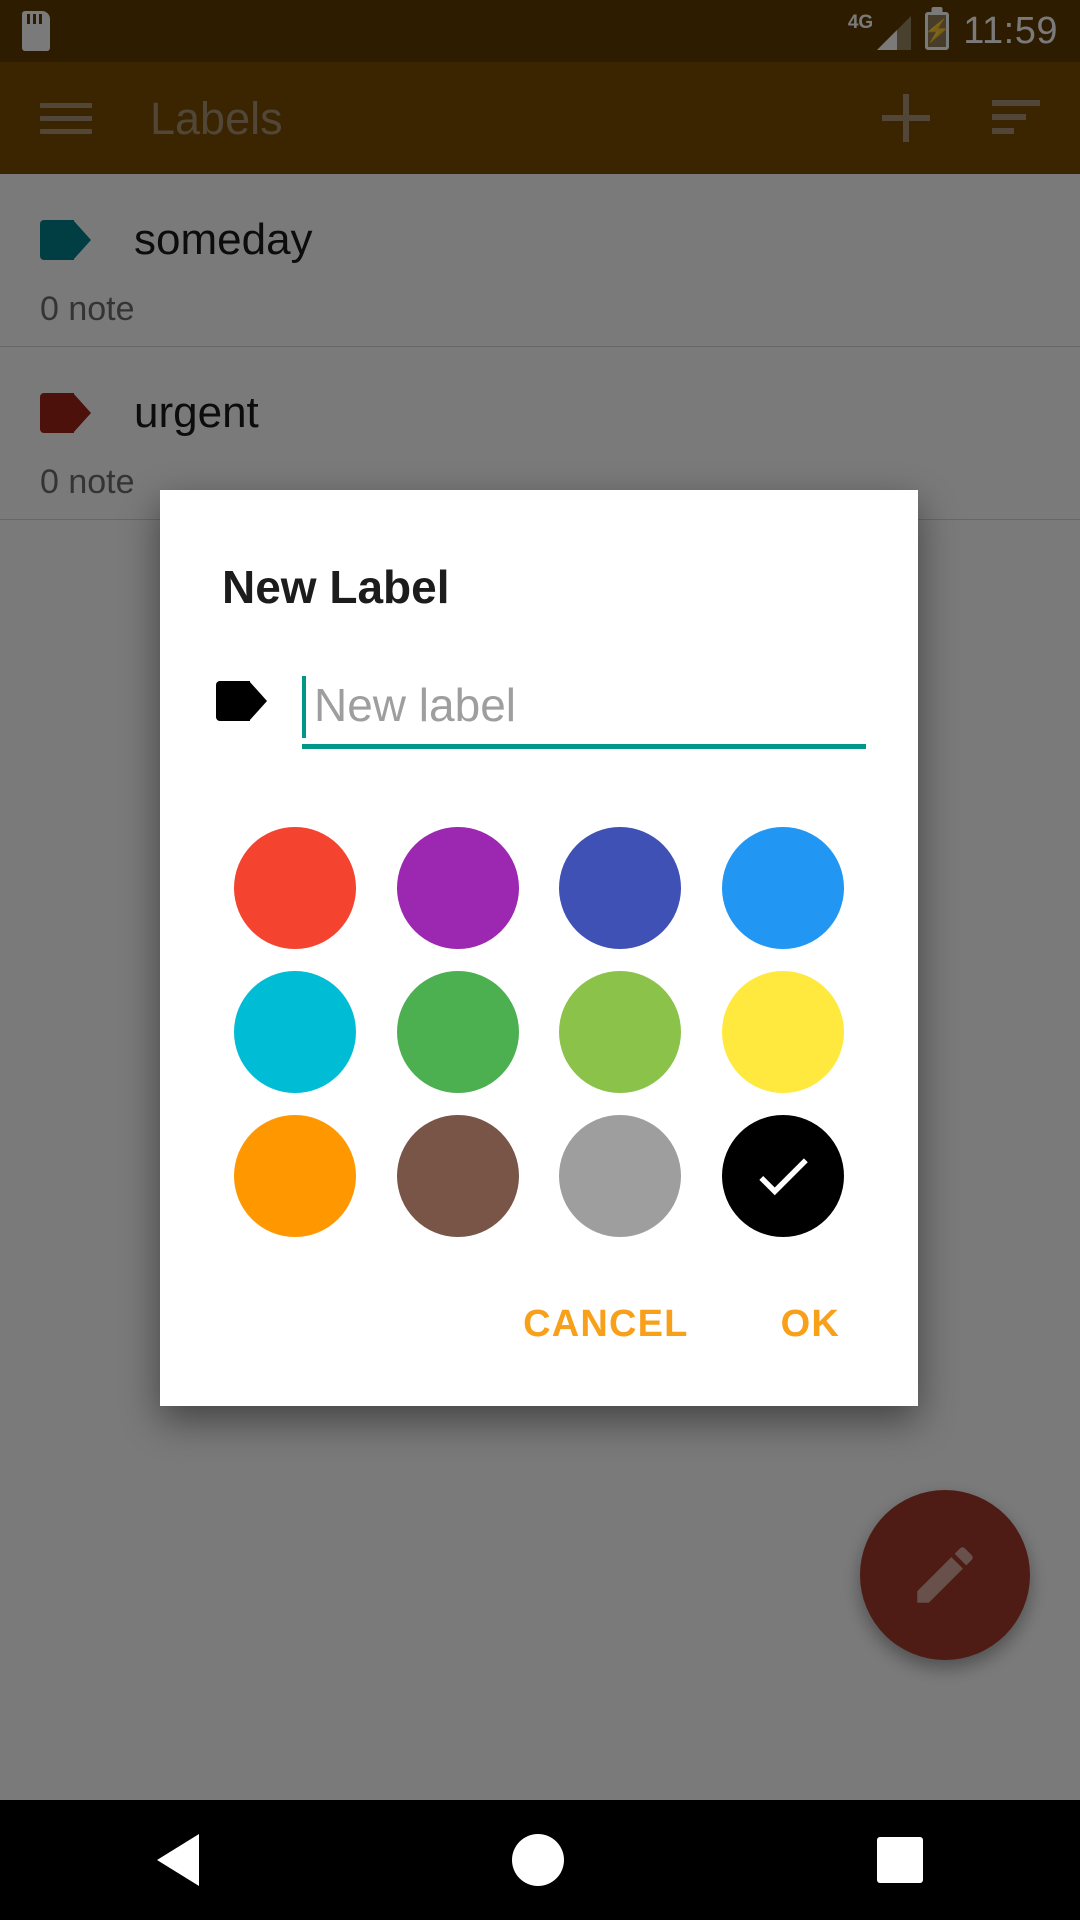 The width and height of the screenshot is (1080, 1920). I want to click on label-input-wrapper, so click(584, 710).